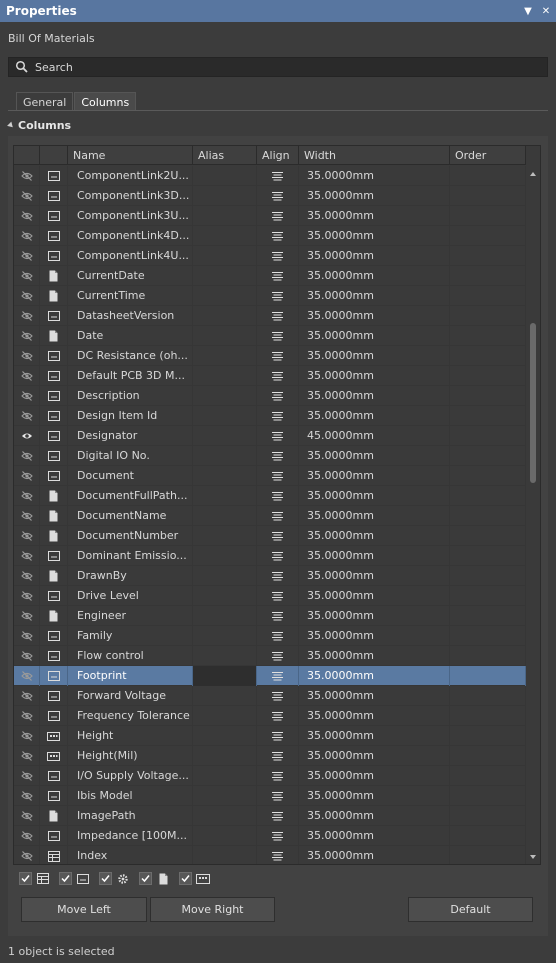 This screenshot has width=556, height=963. I want to click on table-row: Design Item Id 35.0000mm, so click(270, 416).